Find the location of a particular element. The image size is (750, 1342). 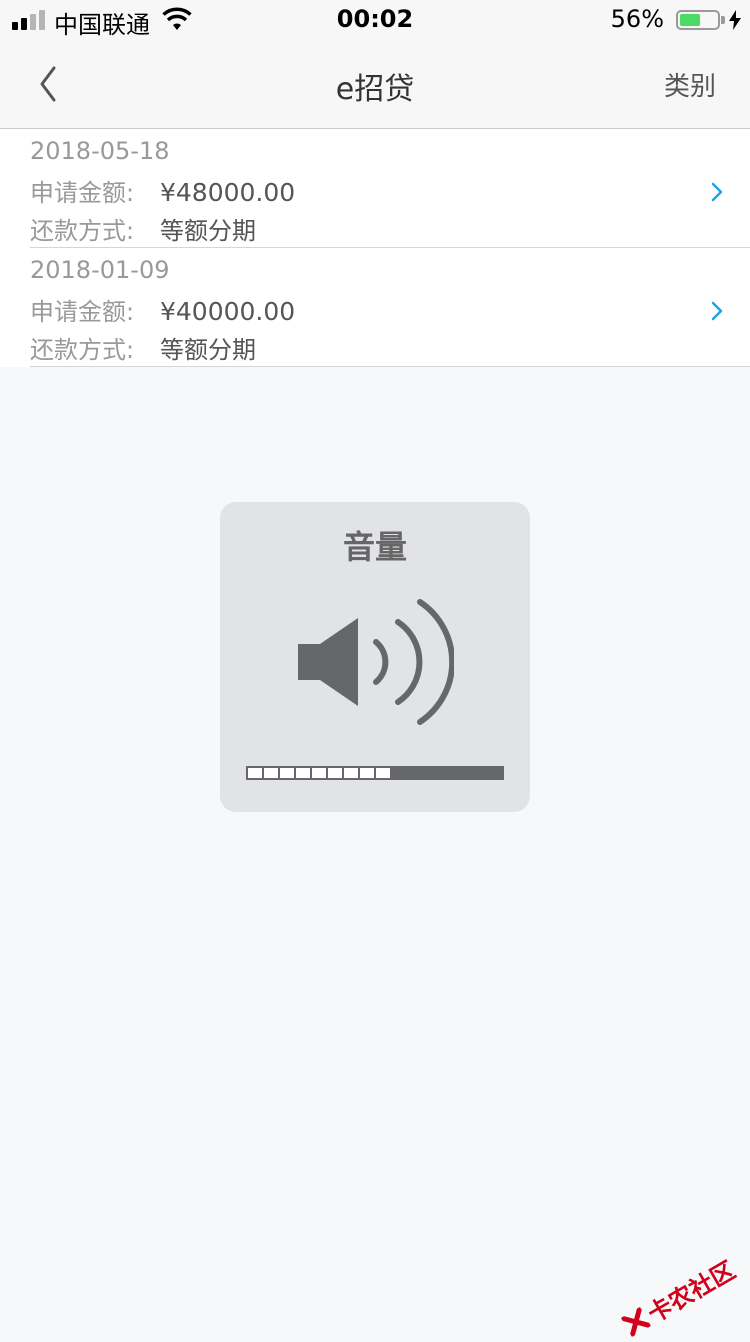

loan-list-item: 2018-01-09 申请金额: ¥40000.00 还款方式: 等额分期 is located at coordinates (390, 307).